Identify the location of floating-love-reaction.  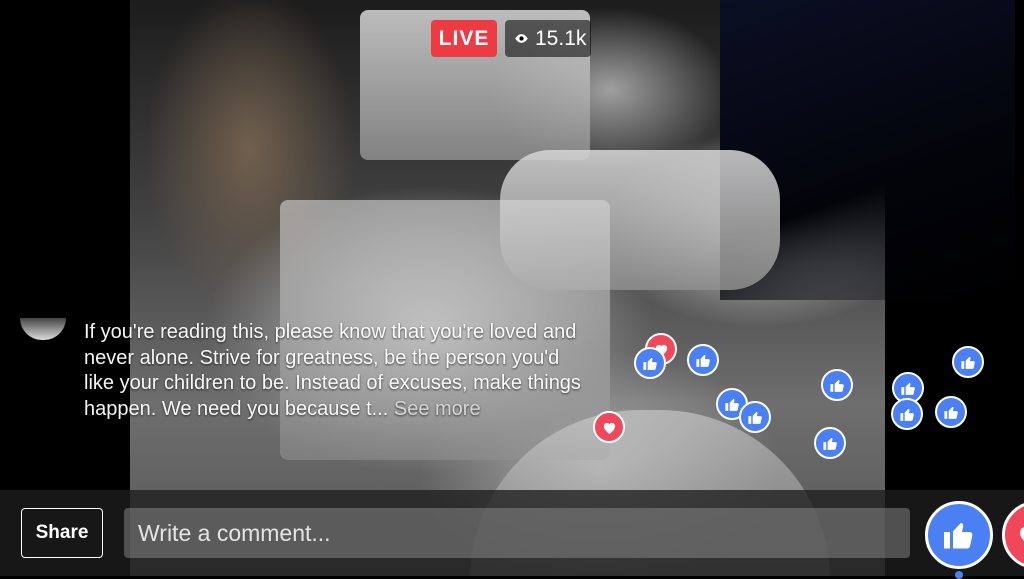
(609, 427).